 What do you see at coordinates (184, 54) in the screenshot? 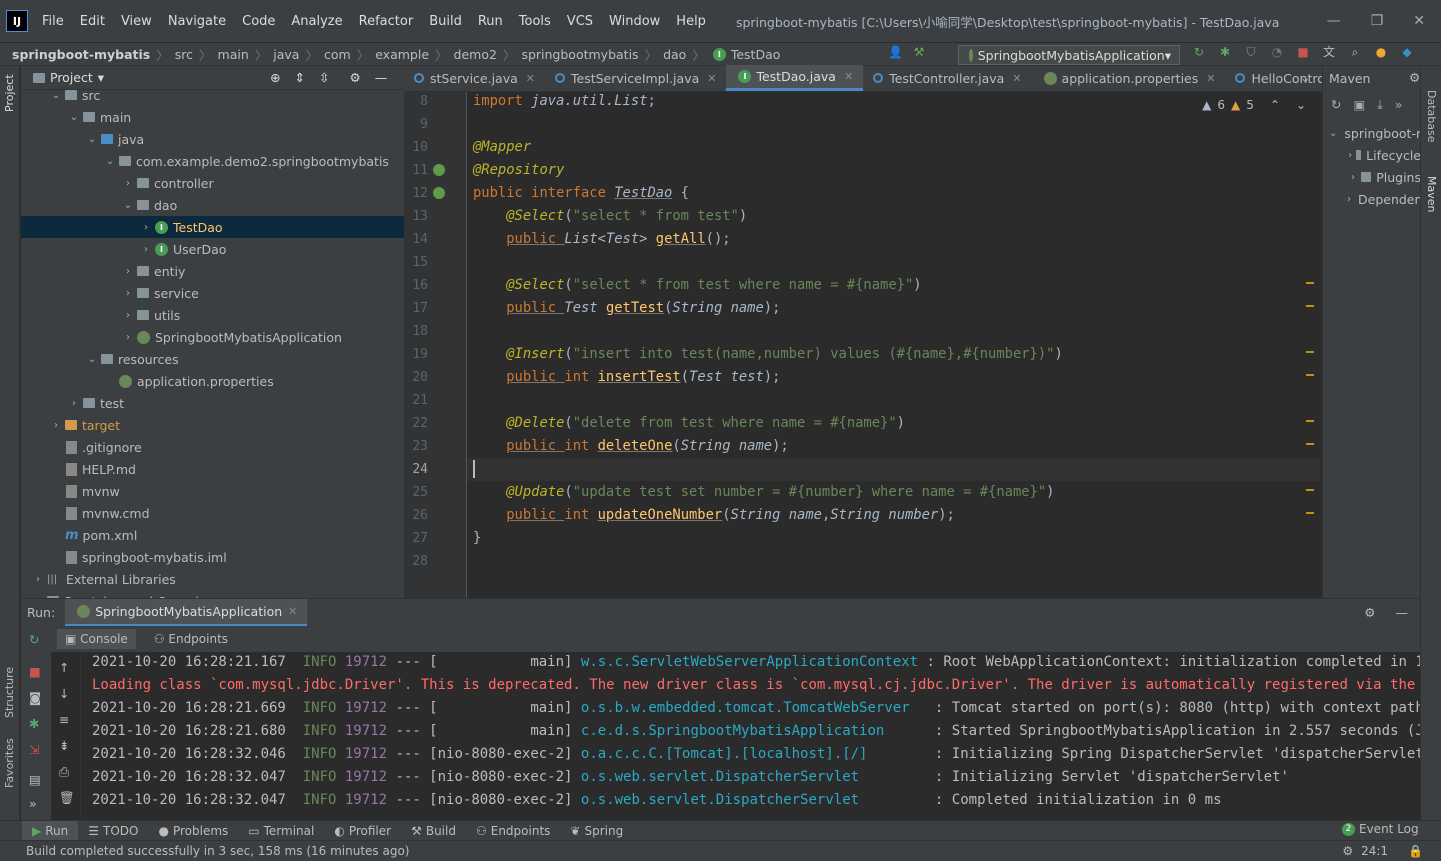
I see `breadcrumb-item: src` at bounding box center [184, 54].